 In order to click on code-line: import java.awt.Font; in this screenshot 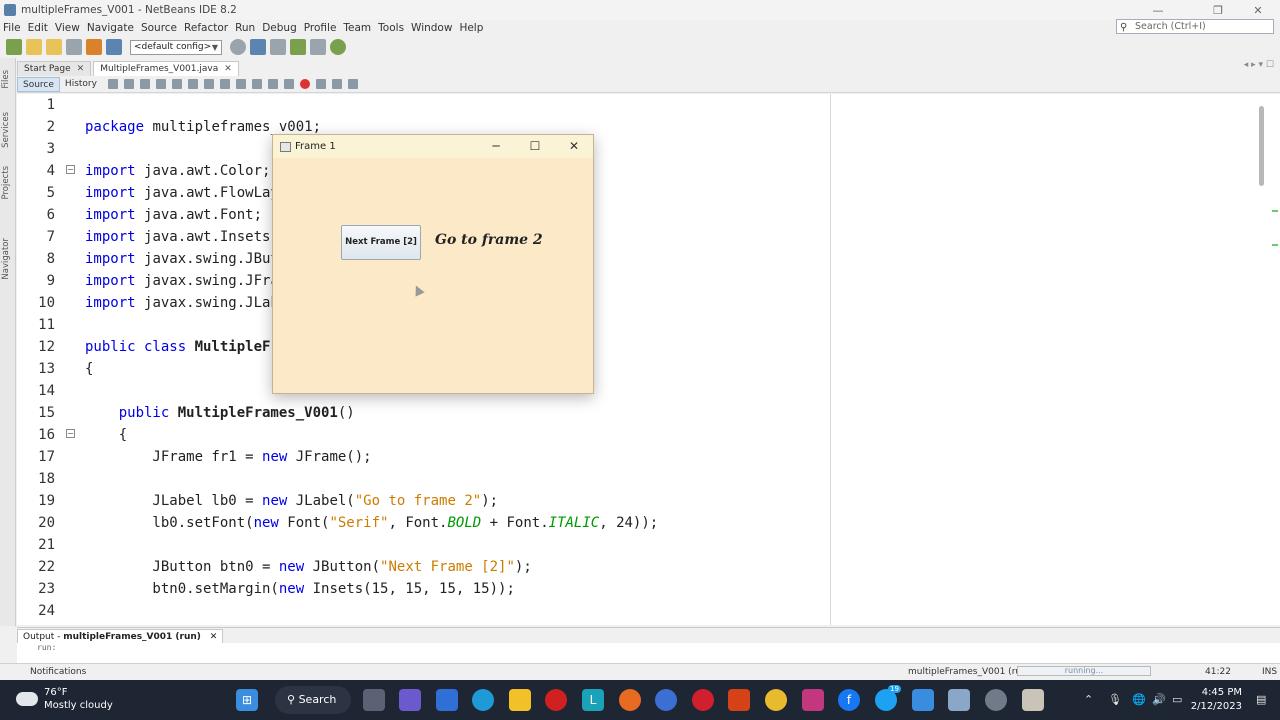, I will do `click(173, 215)`.